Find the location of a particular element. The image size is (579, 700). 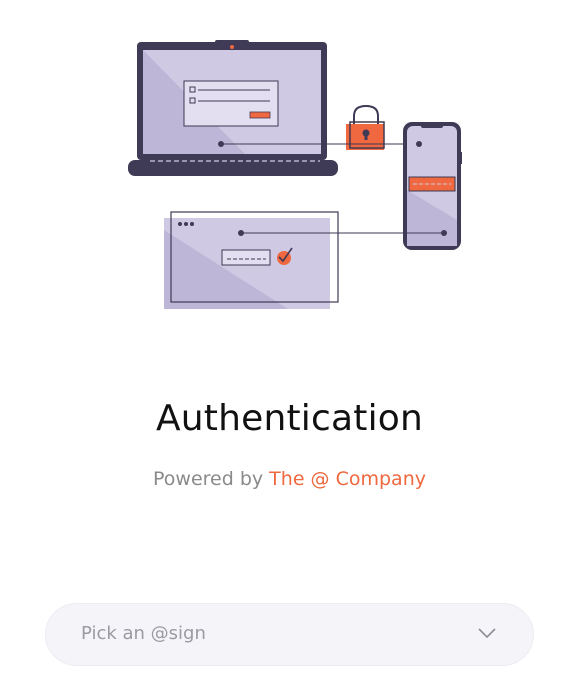

smartphone-illustration is located at coordinates (432, 186).